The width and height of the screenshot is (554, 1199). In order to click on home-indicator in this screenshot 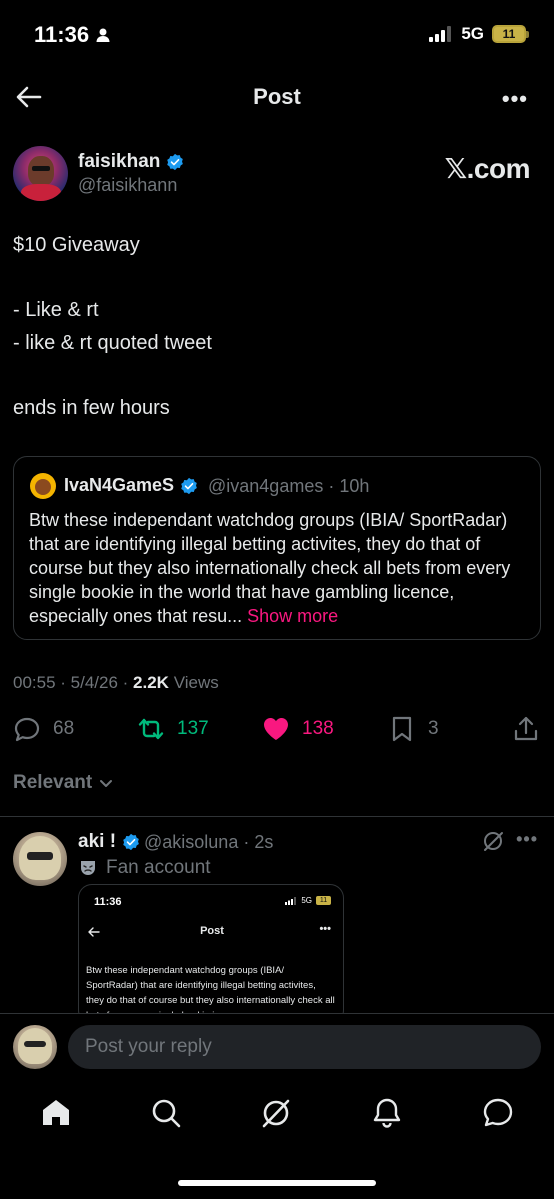, I will do `click(277, 1183)`.